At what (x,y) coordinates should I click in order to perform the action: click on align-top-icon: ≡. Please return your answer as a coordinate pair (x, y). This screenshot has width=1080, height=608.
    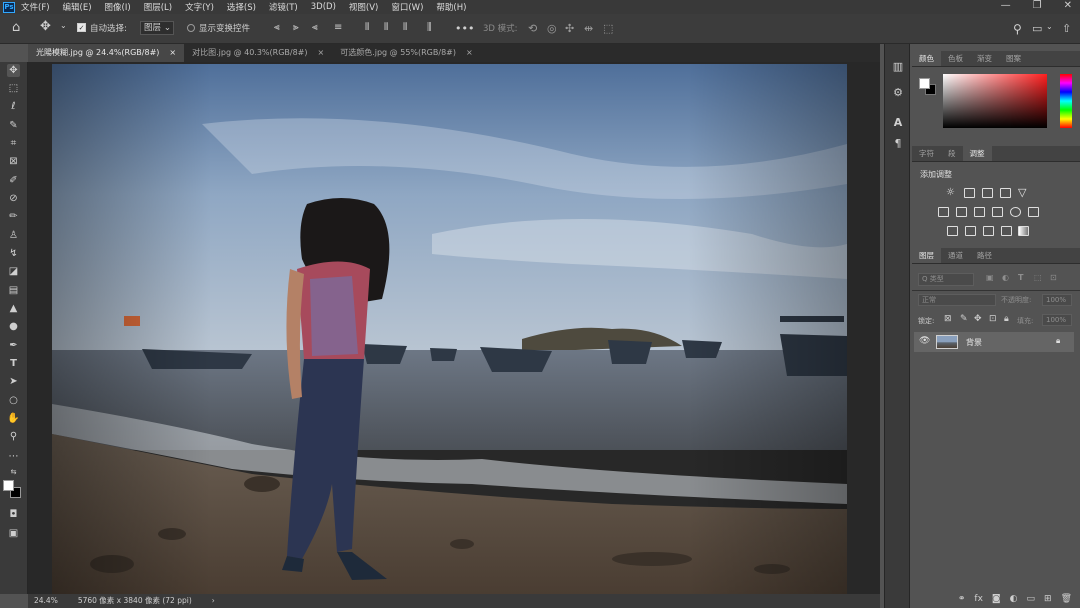
    Looking at the image, I should click on (338, 27).